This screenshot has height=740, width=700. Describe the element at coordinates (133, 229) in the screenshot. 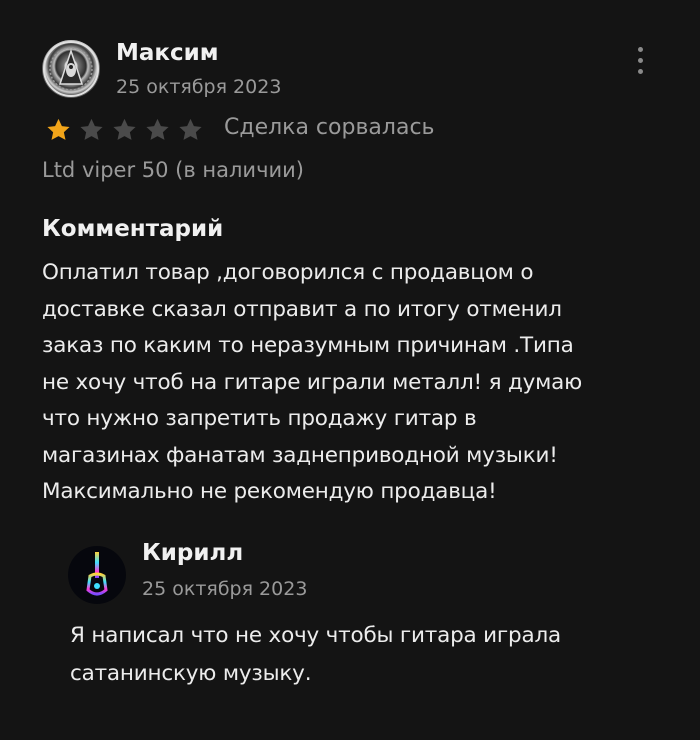

I see `comment-title: Комментарий` at that location.